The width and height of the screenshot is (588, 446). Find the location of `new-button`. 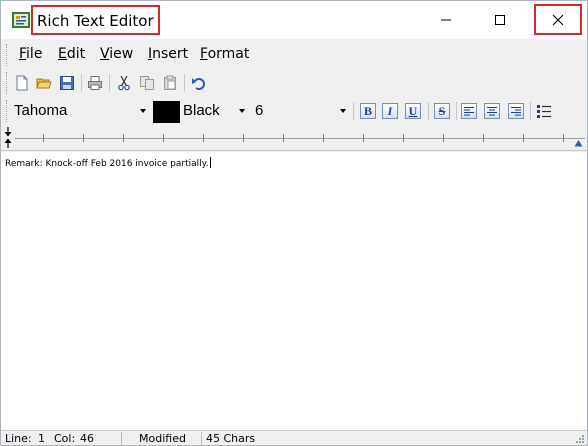

new-button is located at coordinates (22, 83).